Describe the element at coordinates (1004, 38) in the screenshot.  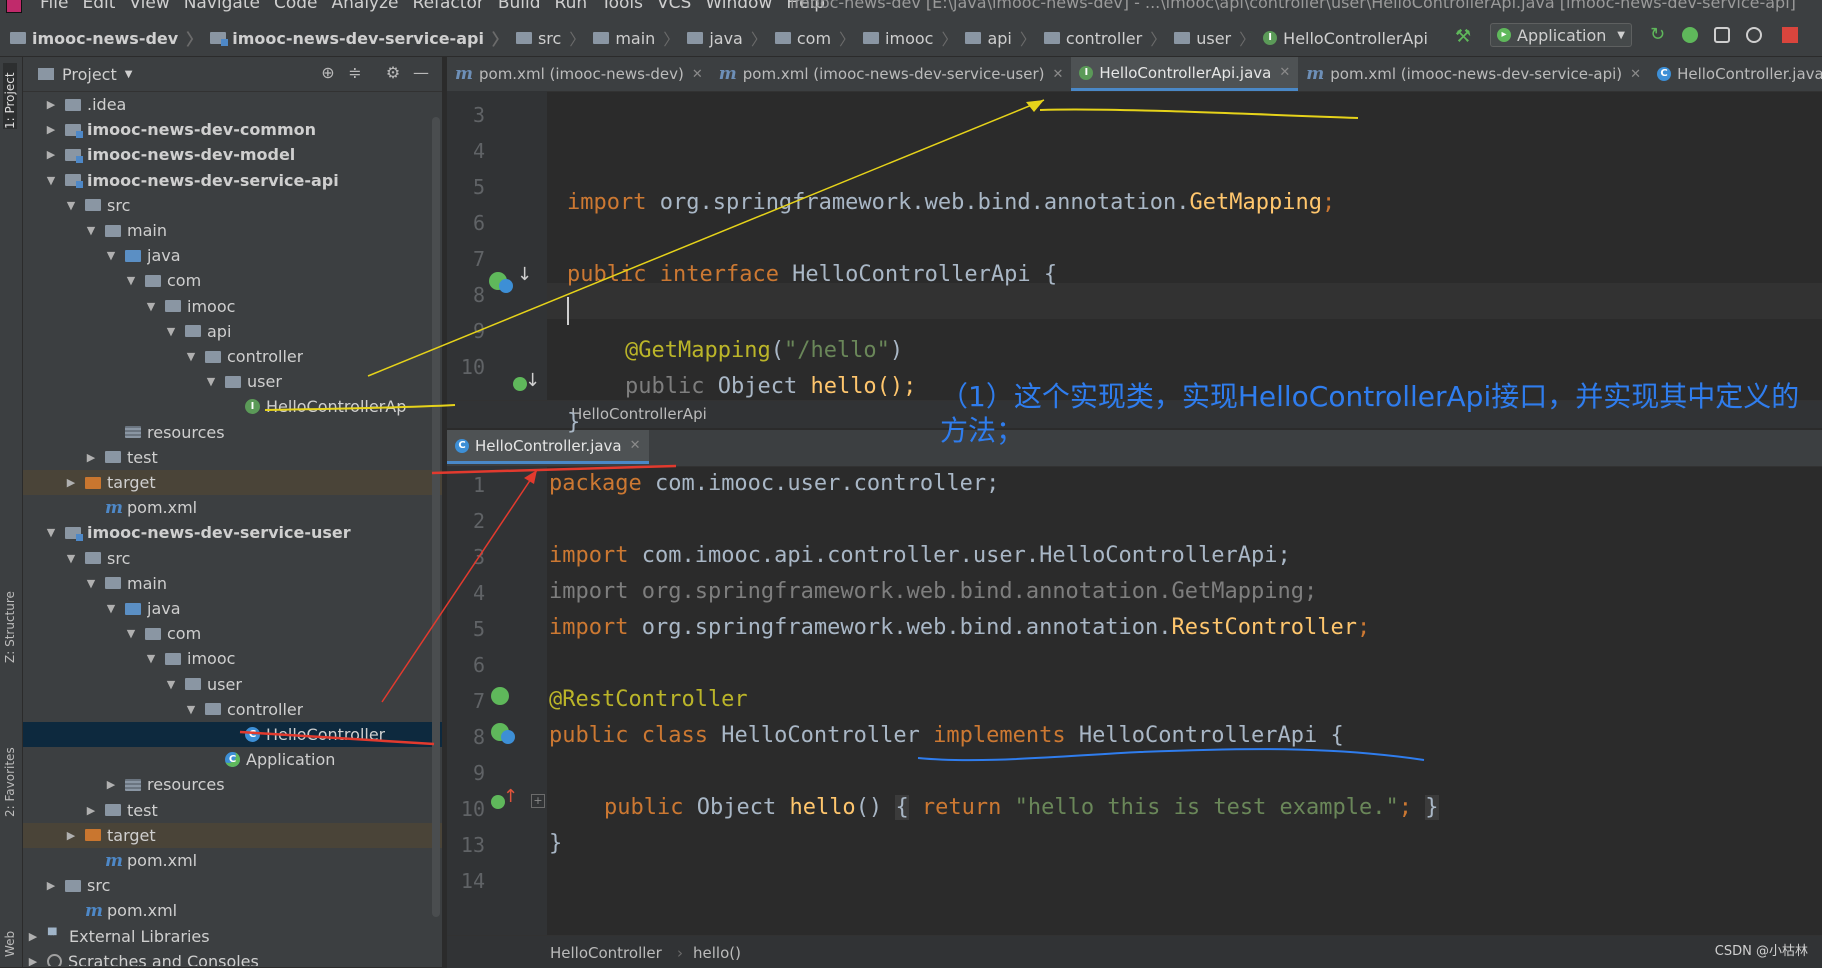
I see `nav-crumb: api 〉` at that location.